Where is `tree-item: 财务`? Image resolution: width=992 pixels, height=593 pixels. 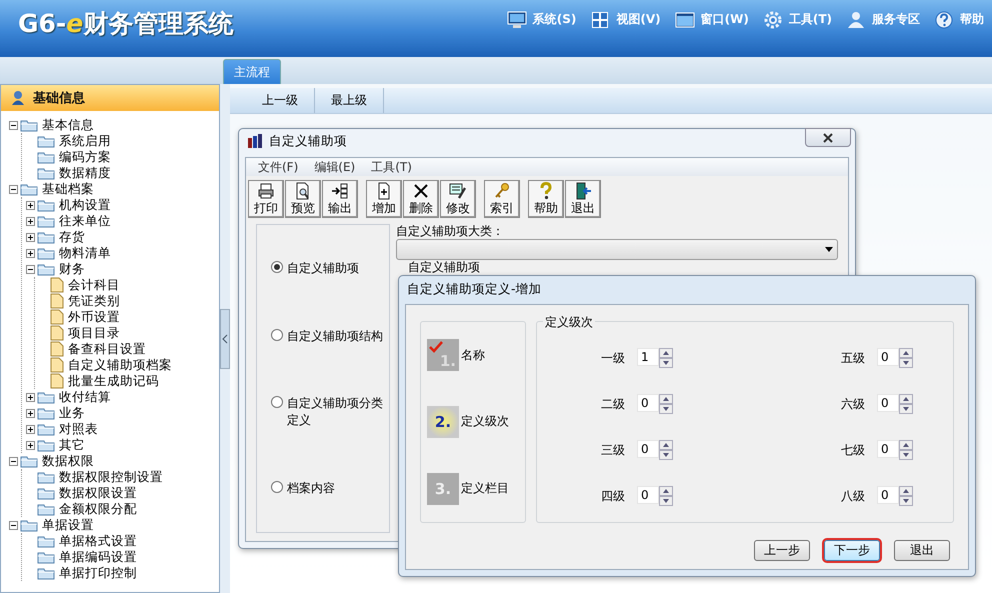 tree-item: 财务 is located at coordinates (72, 269).